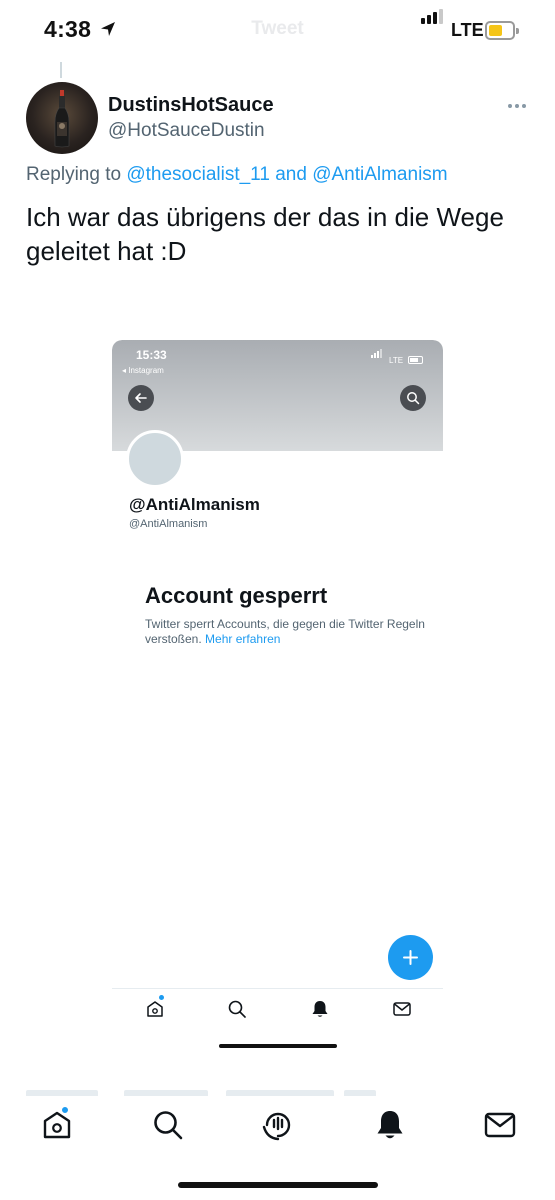 This screenshot has height=1200, width=555. I want to click on battery-icon, so click(502, 30).